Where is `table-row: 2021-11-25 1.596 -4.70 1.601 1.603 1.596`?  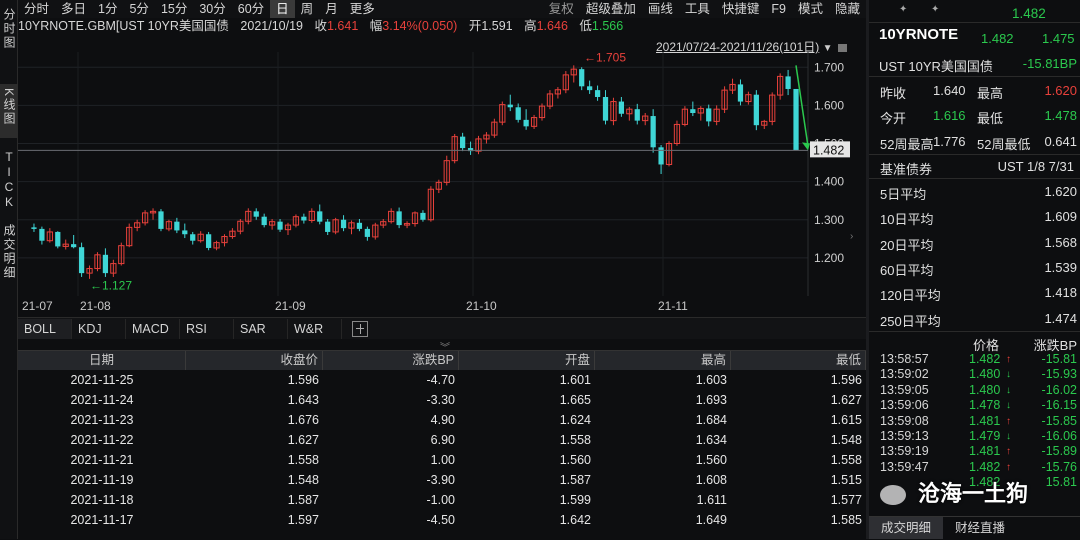 table-row: 2021-11-25 1.596 -4.70 1.601 1.603 1.596 is located at coordinates (442, 380).